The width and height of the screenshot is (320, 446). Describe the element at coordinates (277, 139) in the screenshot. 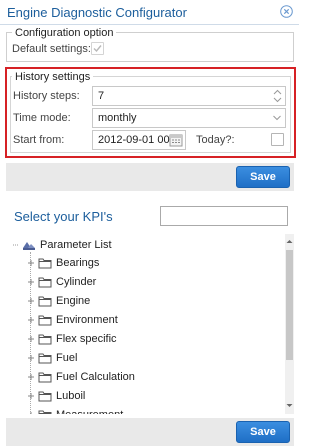

I see `today-checkbox` at that location.